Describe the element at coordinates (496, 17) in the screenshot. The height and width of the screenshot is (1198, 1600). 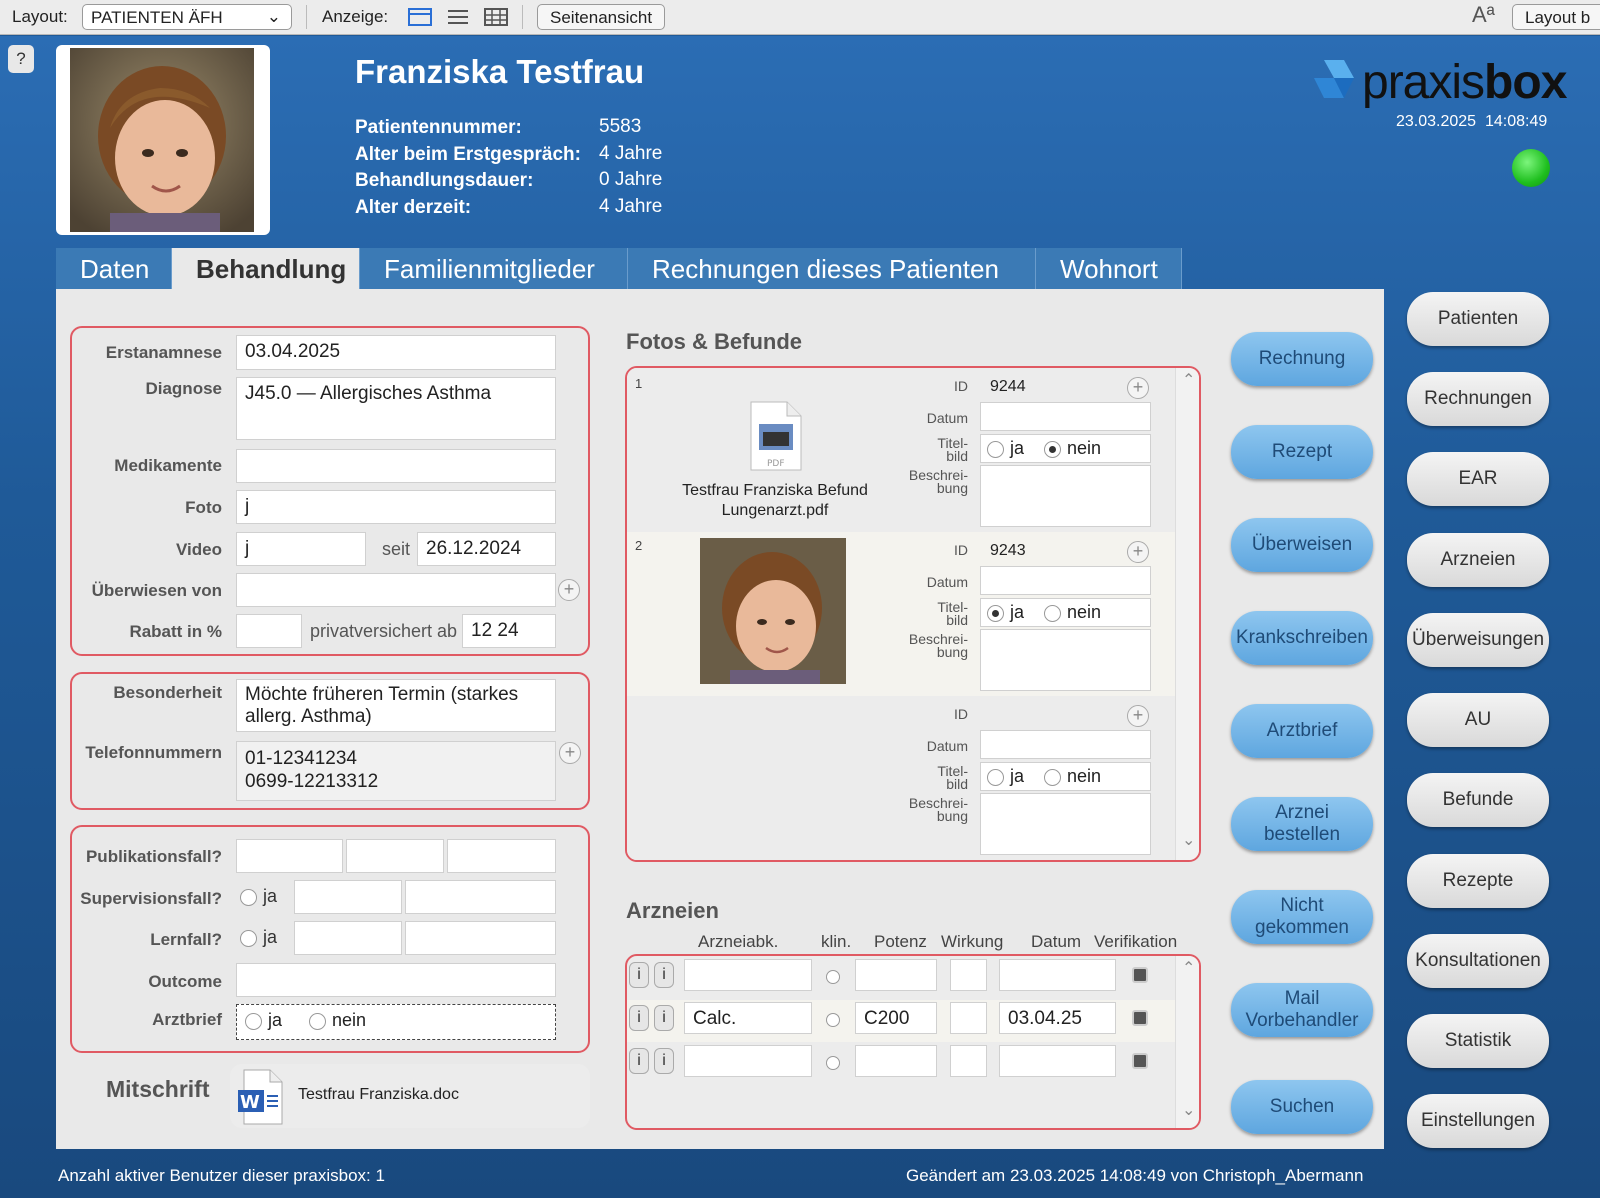
I see `table-view-icon` at that location.